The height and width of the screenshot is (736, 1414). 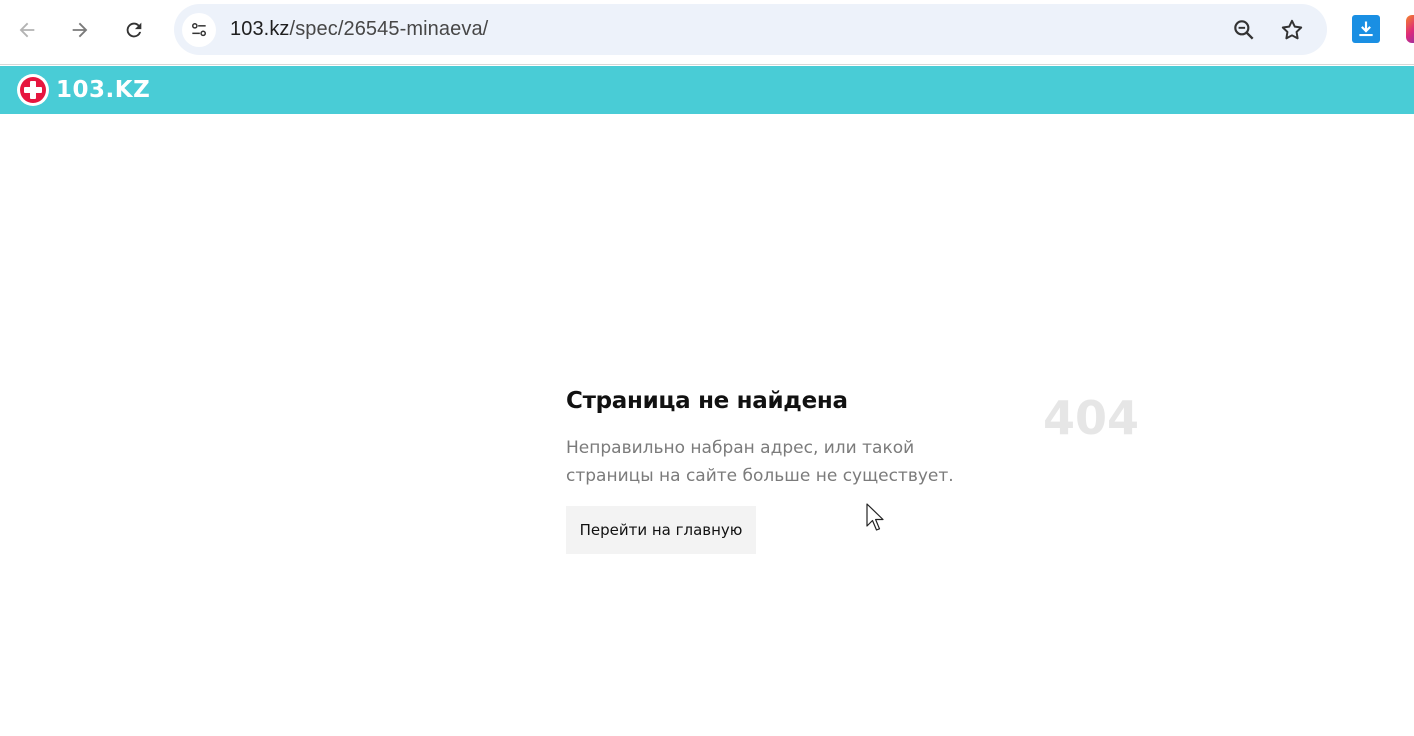 I want to click on site-info-button, so click(x=199, y=30).